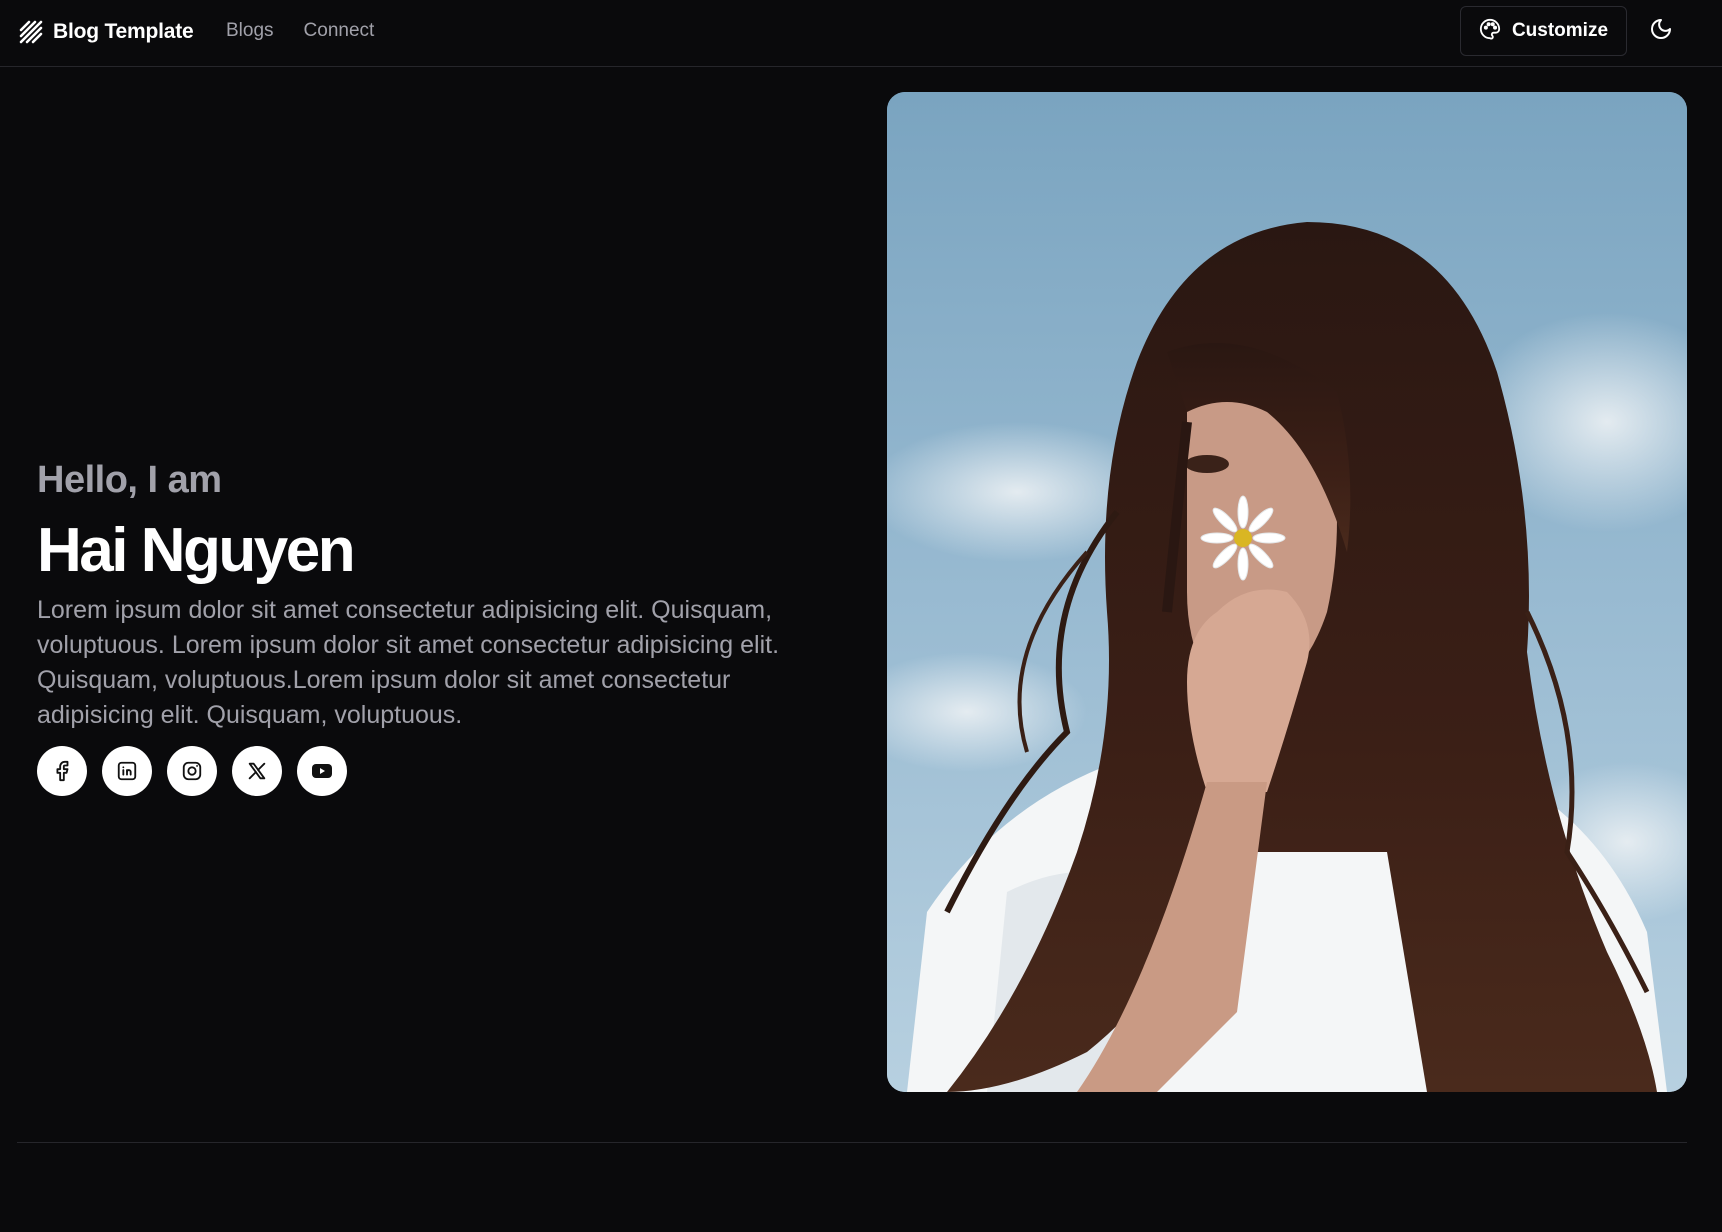 The width and height of the screenshot is (1722, 1232). Describe the element at coordinates (31, 32) in the screenshot. I see `slashes-logo-icon` at that location.